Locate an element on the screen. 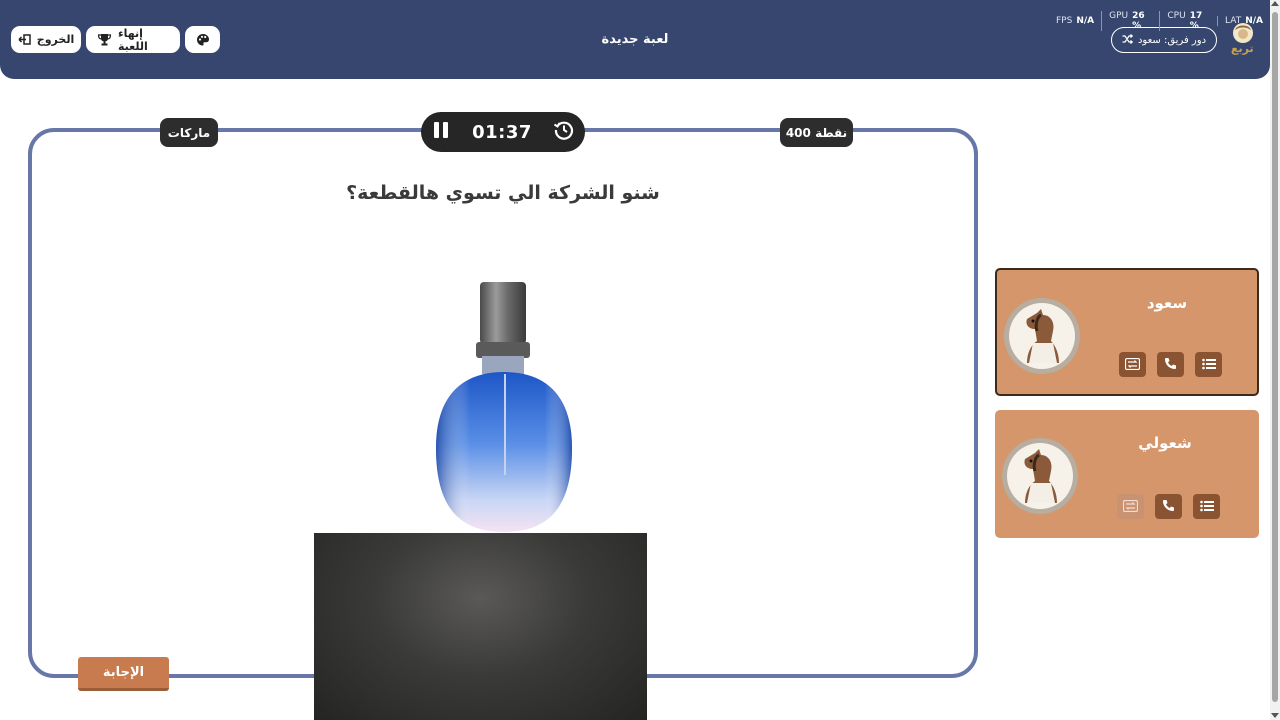 The image size is (1280, 720). points-badge: 400 نقطة is located at coordinates (816, 132).